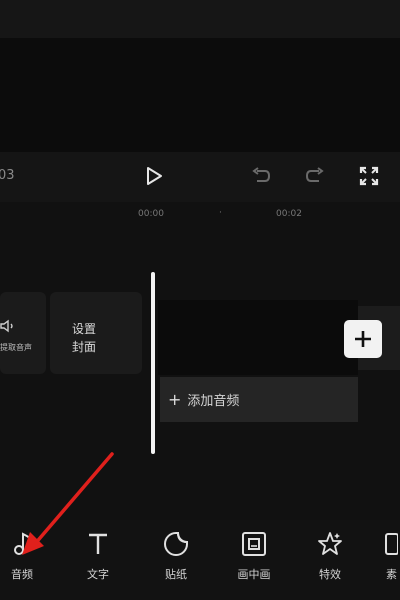 This screenshot has width=400, height=600. I want to click on add-audio-label: 添加音频, so click(213, 401).